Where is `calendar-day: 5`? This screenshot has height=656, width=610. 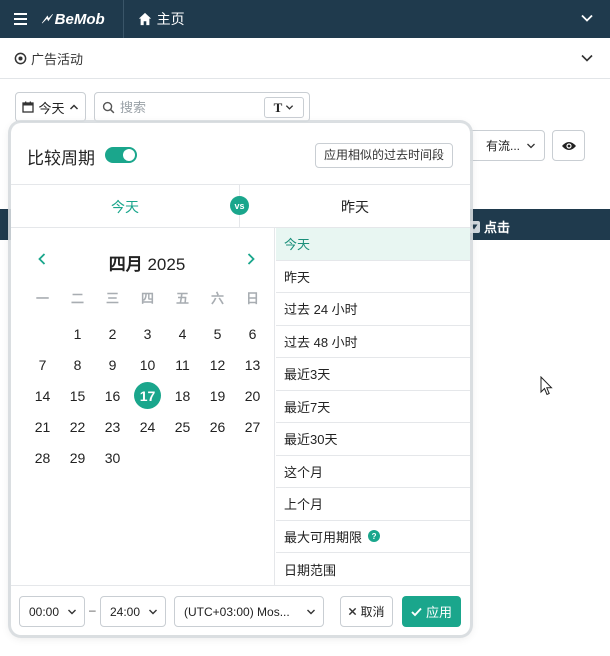 calendar-day: 5 is located at coordinates (217, 333).